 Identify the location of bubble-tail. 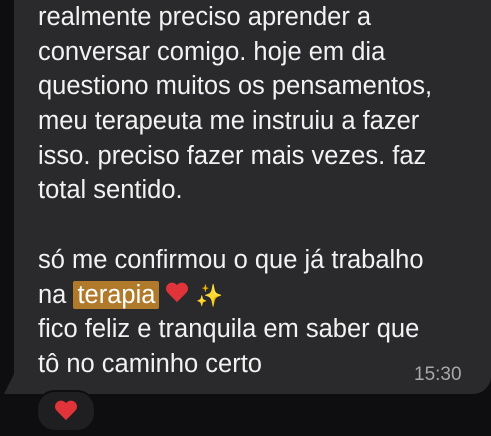
(12, 378).